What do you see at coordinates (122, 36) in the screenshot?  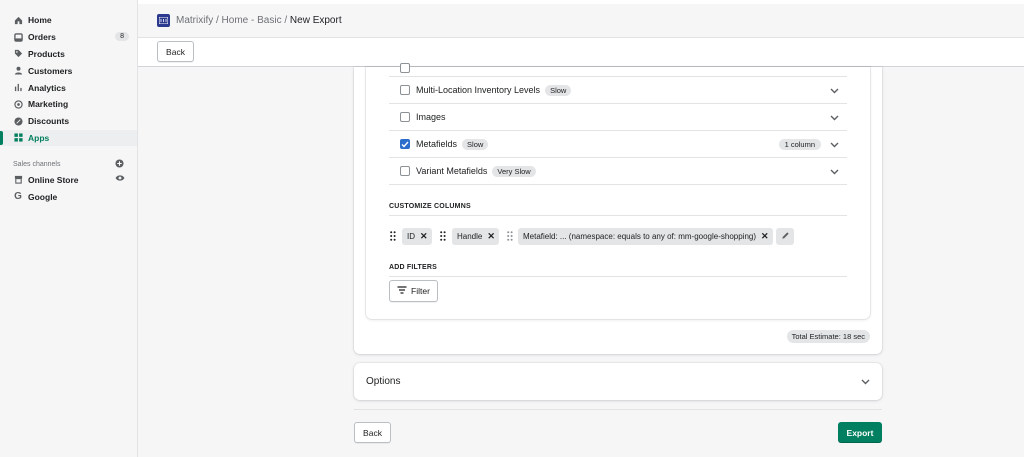 I see `orders-count-badge: 8` at bounding box center [122, 36].